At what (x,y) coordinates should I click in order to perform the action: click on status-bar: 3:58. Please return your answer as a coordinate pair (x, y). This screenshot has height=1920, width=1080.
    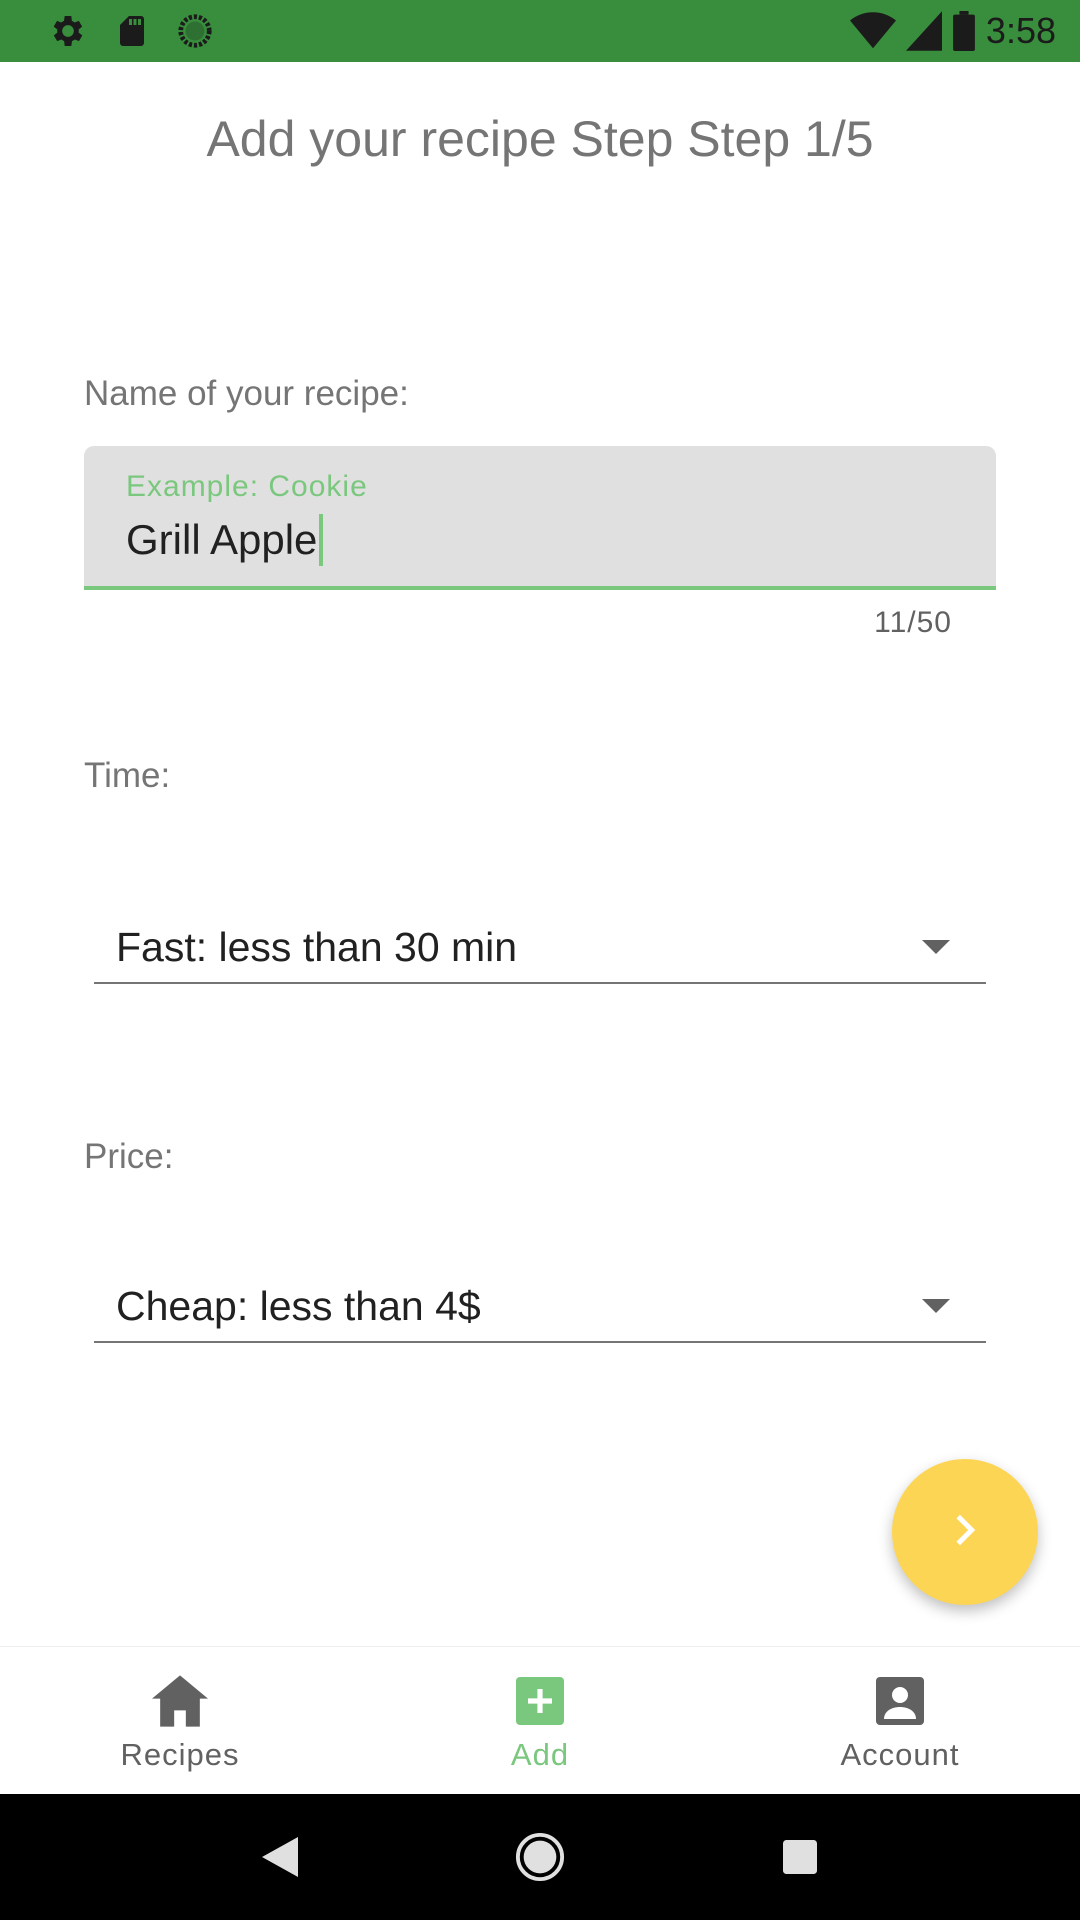
    Looking at the image, I should click on (540, 31).